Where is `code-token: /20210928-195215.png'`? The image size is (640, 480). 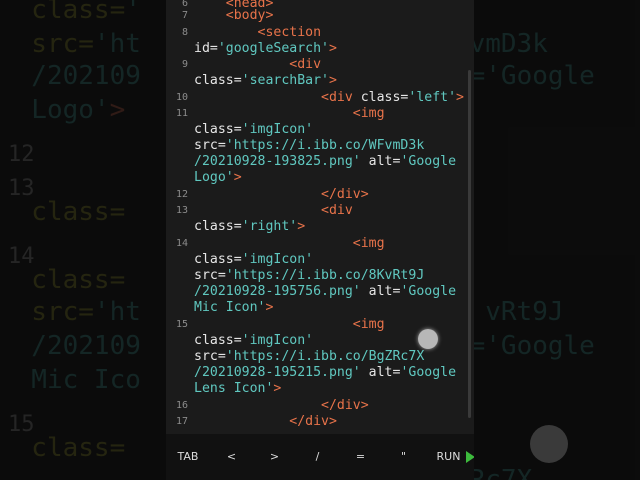 code-token: /20210928-195215.png' is located at coordinates (277, 372).